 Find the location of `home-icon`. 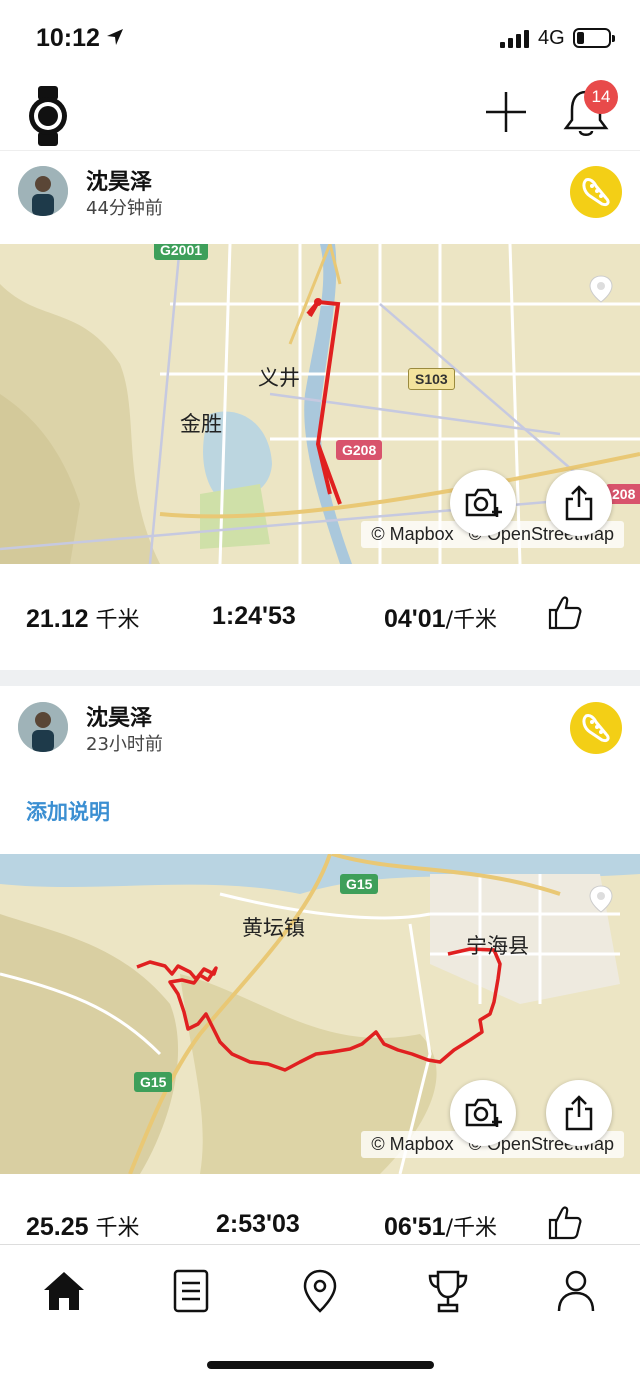

home-icon is located at coordinates (64, 1291).